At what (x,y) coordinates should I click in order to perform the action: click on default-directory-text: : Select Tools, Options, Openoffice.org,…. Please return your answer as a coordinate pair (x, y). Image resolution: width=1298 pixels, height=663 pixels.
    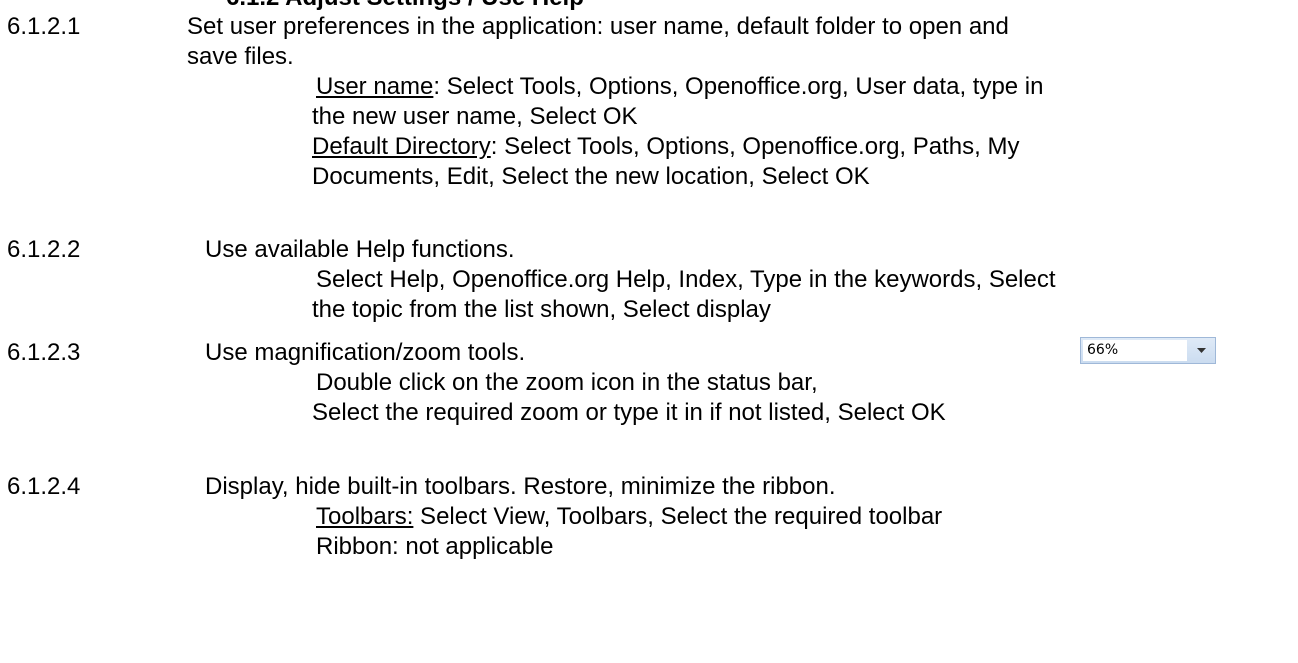
    Looking at the image, I should click on (755, 146).